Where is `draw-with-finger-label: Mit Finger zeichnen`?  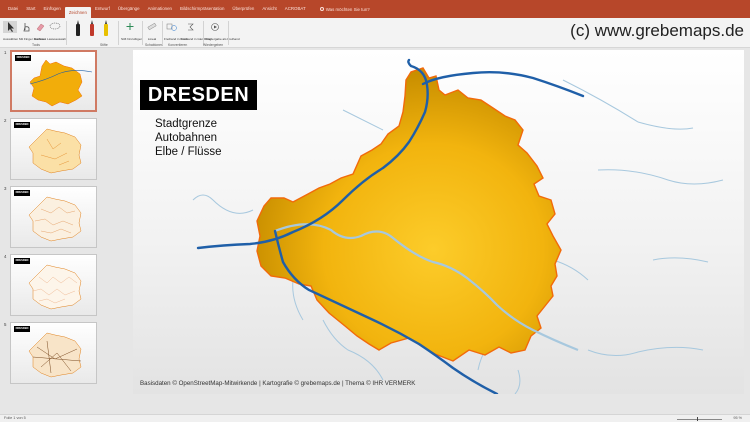
draw-with-finger-label: Mit Finger zeichnen is located at coordinates (32, 39).